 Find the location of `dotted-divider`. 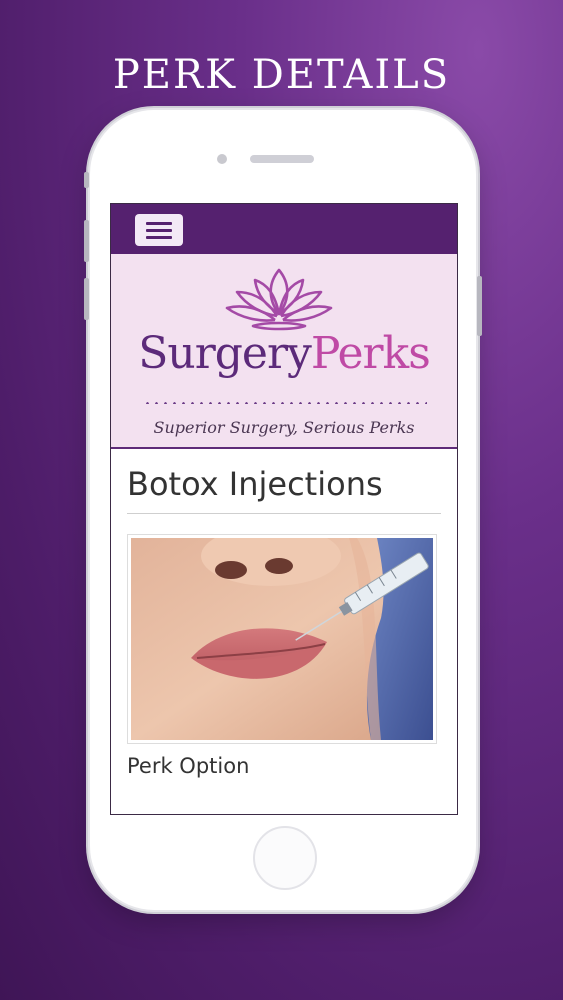

dotted-divider is located at coordinates (285, 403).